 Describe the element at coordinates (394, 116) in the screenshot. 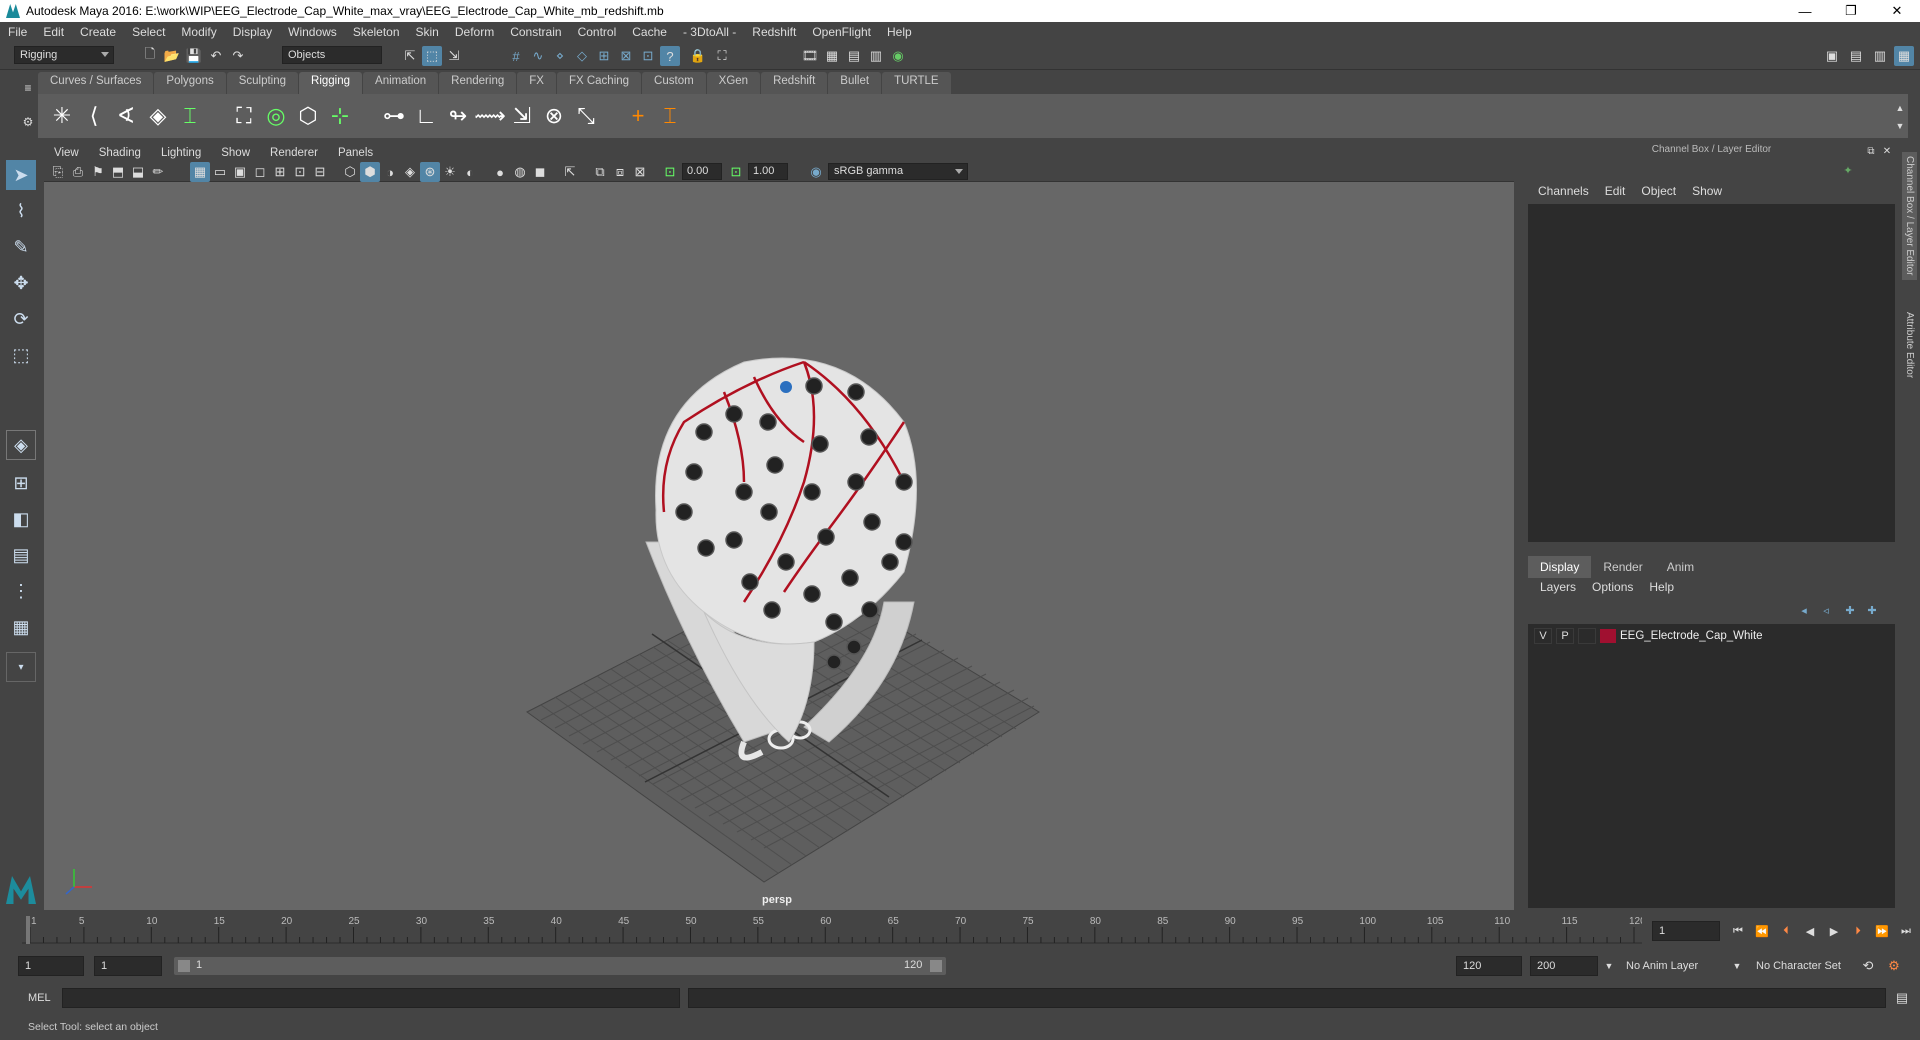

I see `point-constraint-icon: ⊶` at that location.